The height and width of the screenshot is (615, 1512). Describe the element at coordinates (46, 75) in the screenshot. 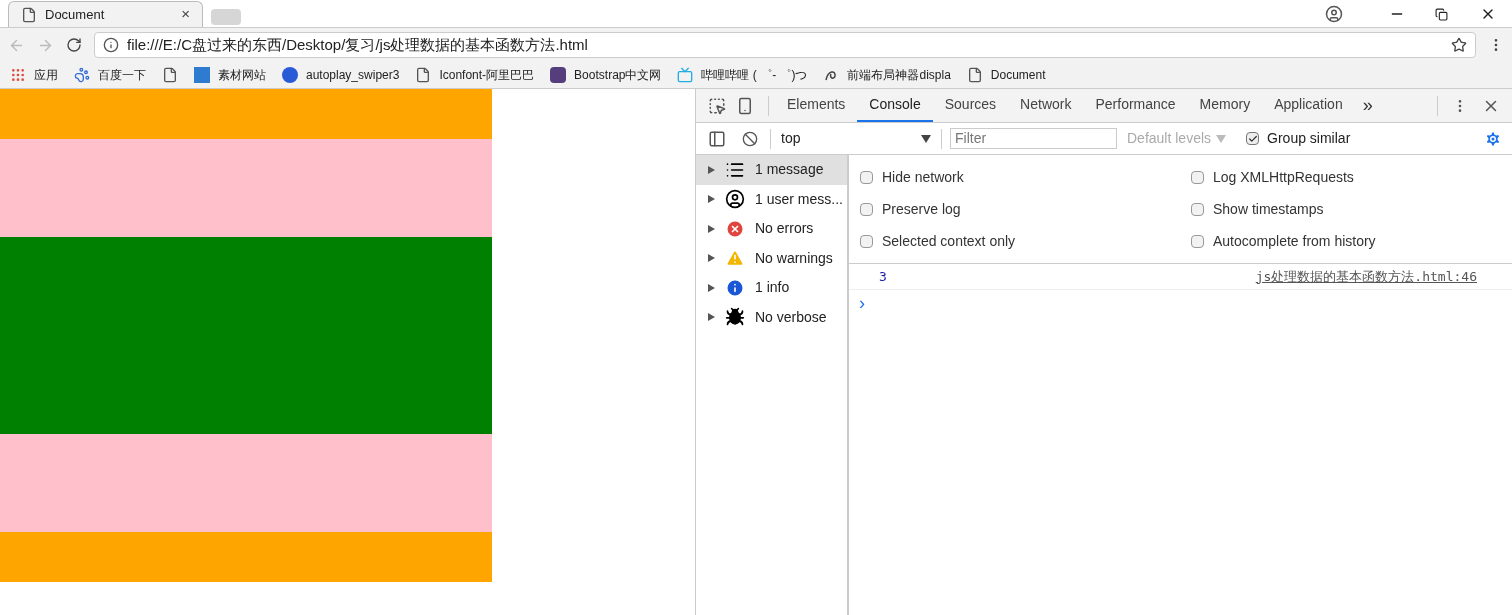

I see `bookmark-link: 应用` at that location.